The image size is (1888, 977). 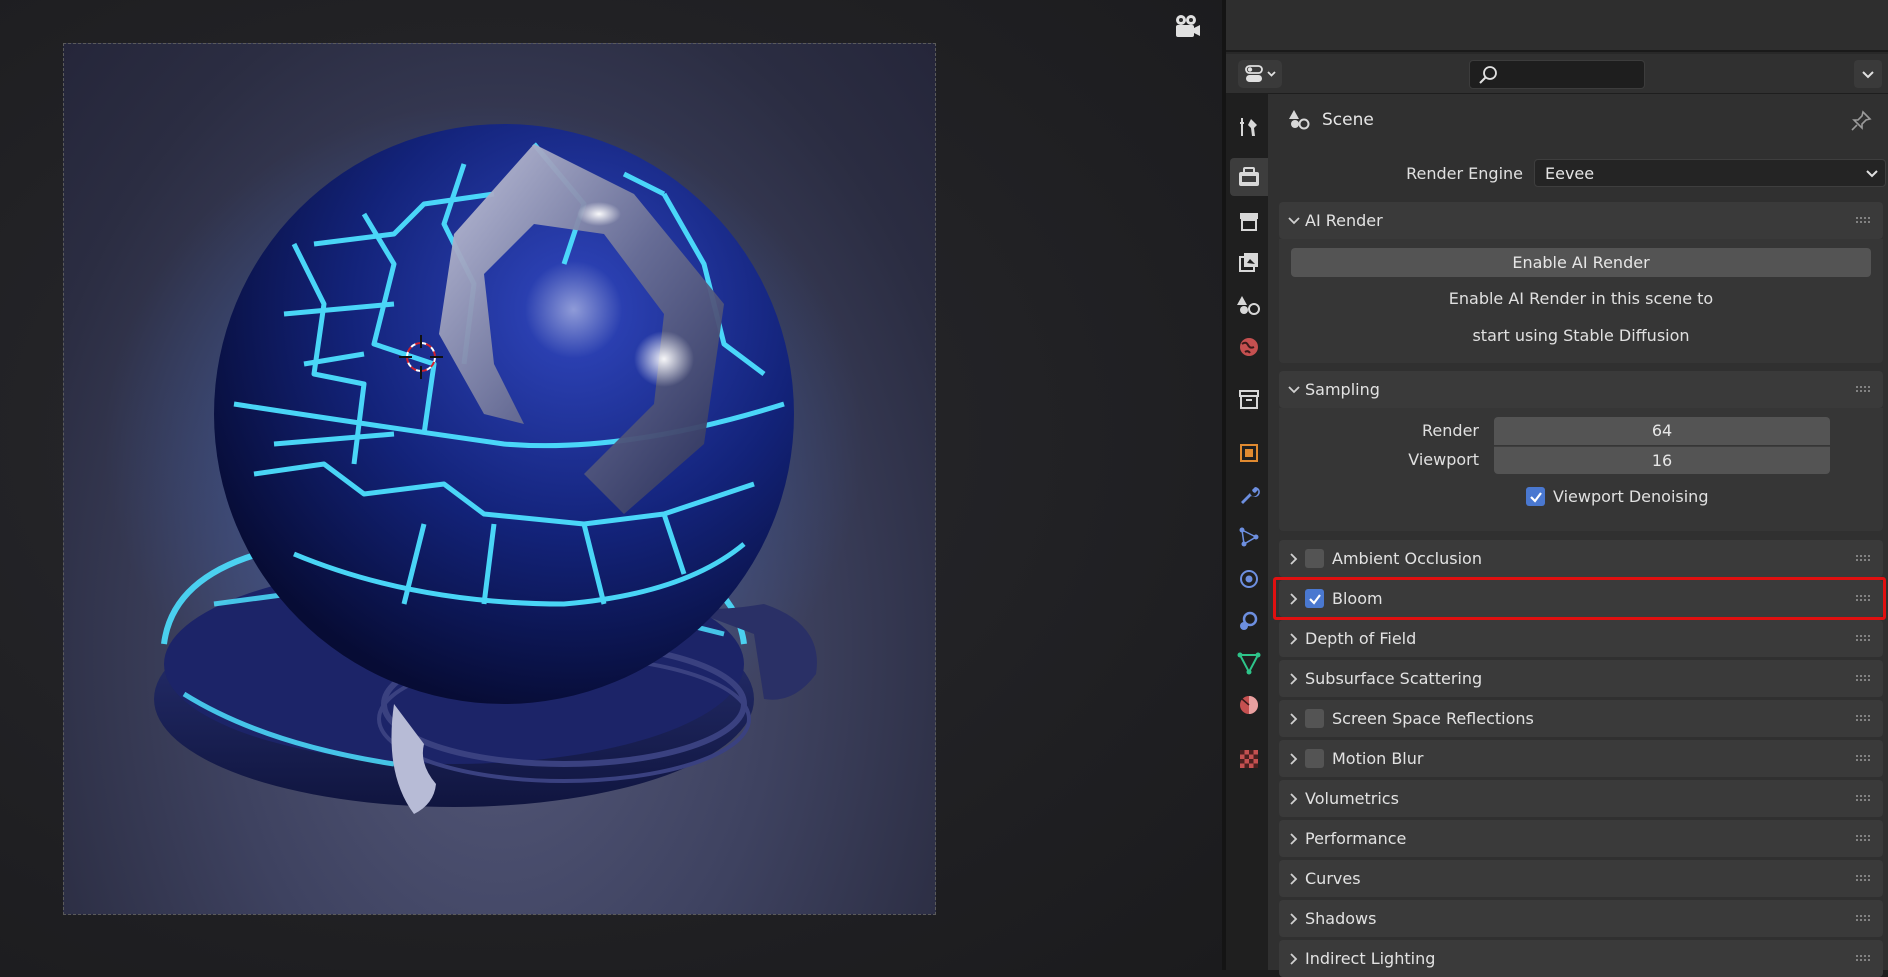 I want to click on panel-volumetrics-title: Volumetrics, so click(x=1352, y=798).